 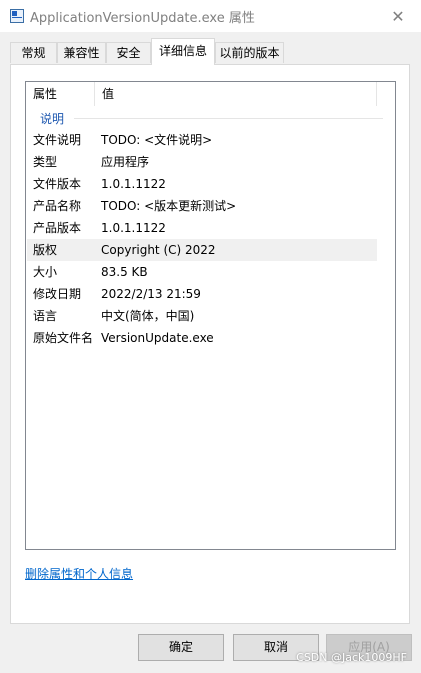 I want to click on remove-properties-link: 删除属性和个人信息, so click(x=79, y=573).